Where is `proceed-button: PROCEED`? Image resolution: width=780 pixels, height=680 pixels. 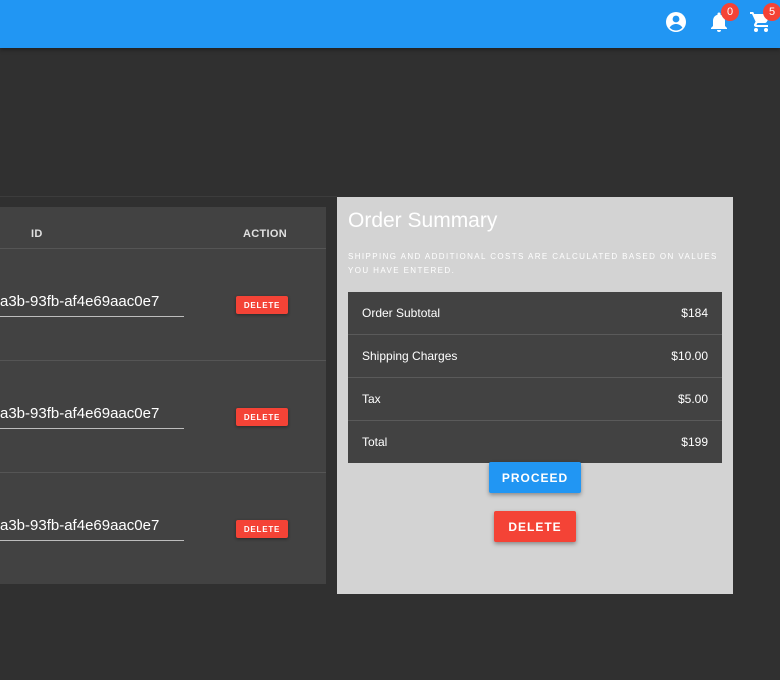 proceed-button: PROCEED is located at coordinates (535, 477).